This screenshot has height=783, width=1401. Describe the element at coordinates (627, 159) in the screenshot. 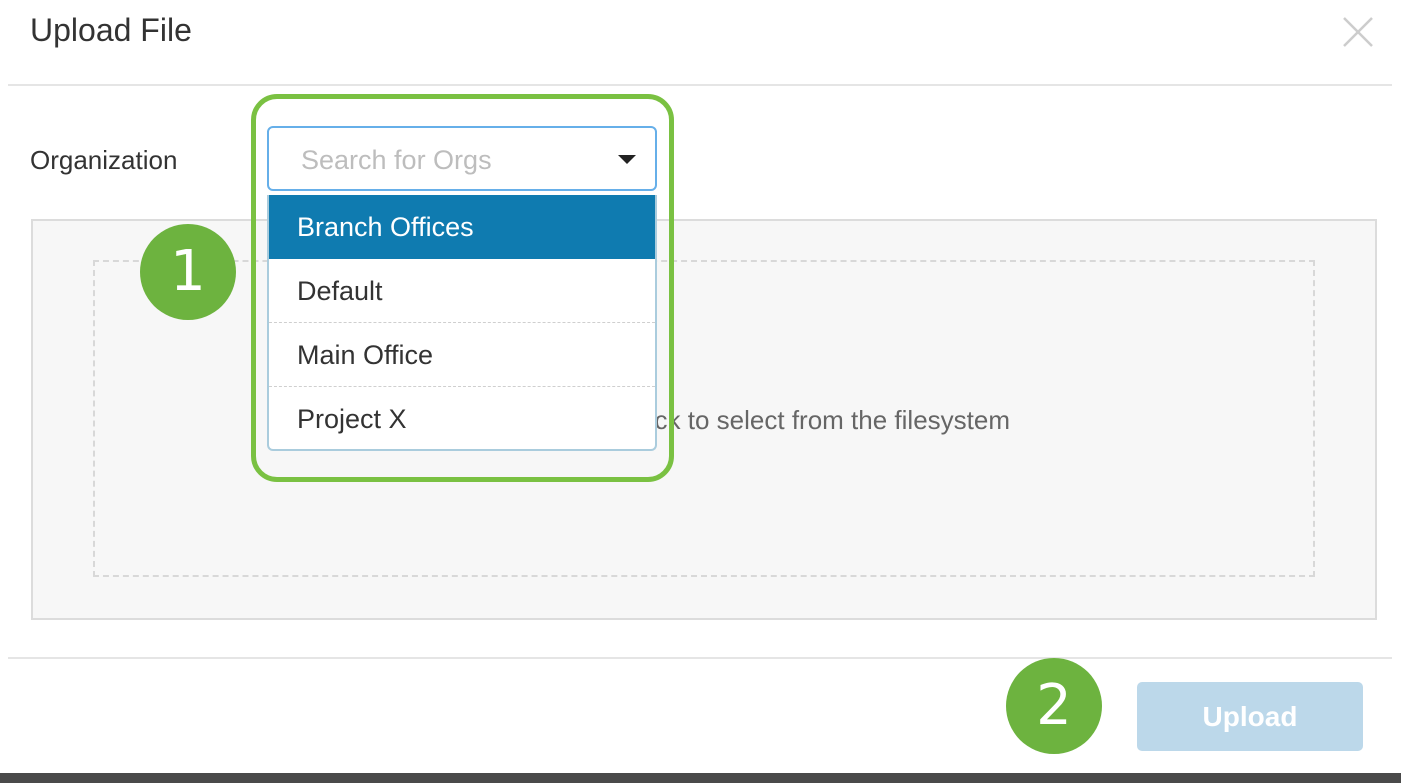

I see `caret-down-icon` at that location.